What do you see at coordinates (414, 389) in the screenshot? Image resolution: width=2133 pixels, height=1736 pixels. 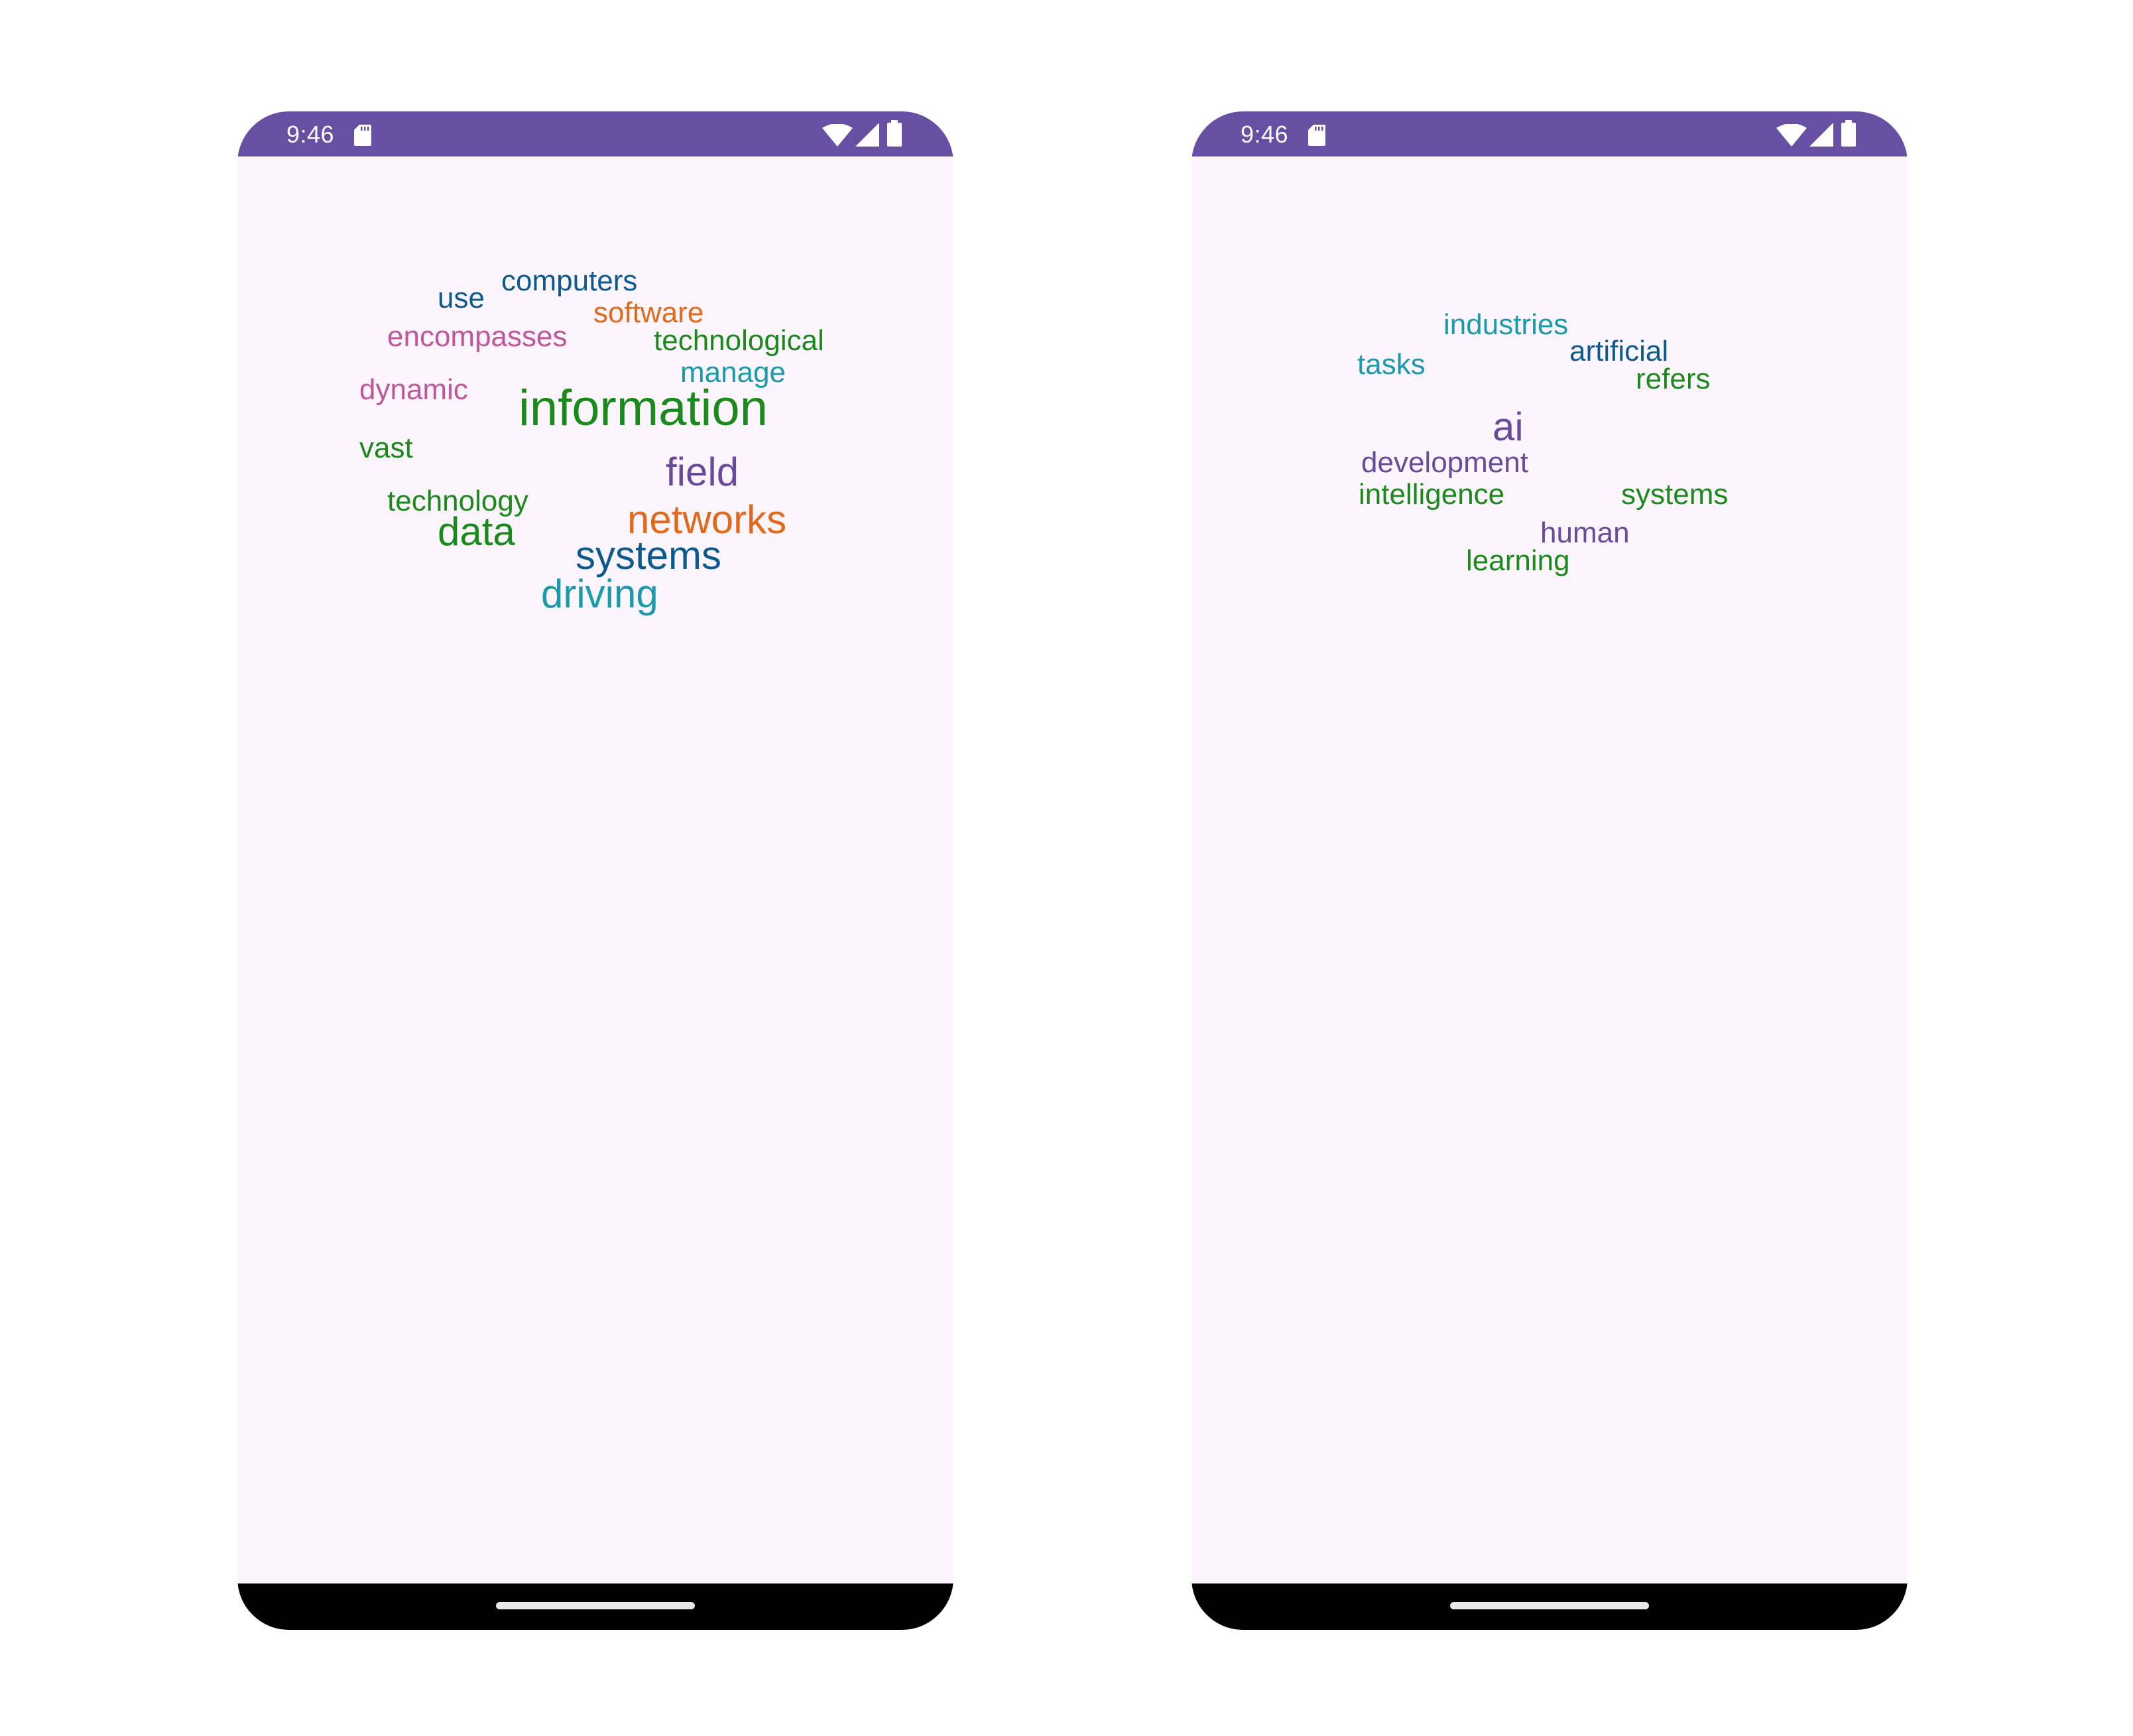 I see `word-cloud-word: dynamic` at bounding box center [414, 389].